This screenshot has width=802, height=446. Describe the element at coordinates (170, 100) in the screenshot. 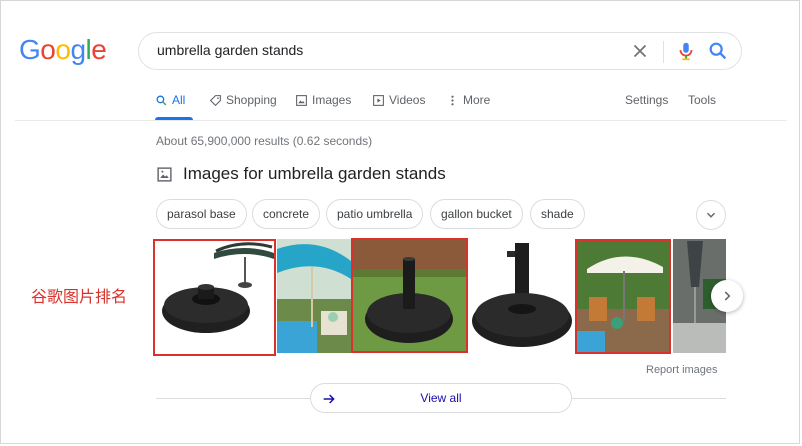

I see `tab-all: All` at that location.